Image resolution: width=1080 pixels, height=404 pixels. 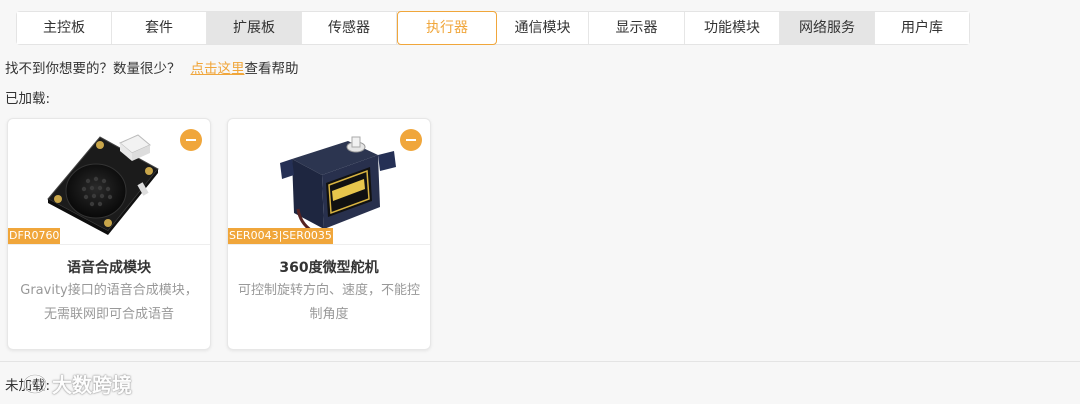 What do you see at coordinates (732, 28) in the screenshot?
I see `tab-function-modules: 功能模块` at bounding box center [732, 28].